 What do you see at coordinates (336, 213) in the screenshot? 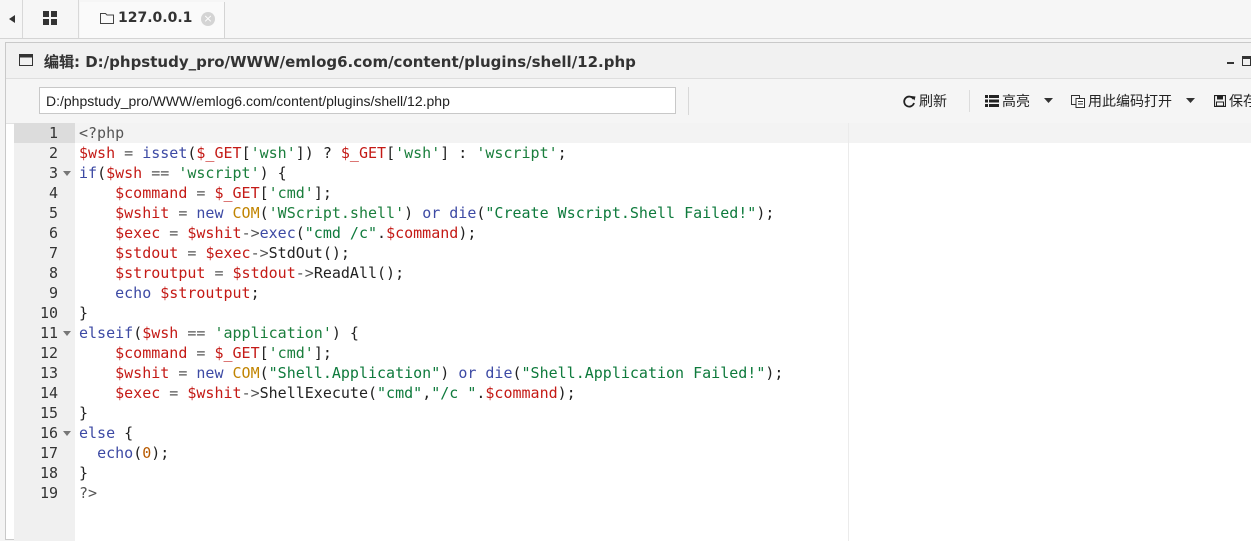
I see `code-token: 'WScript.shell'` at bounding box center [336, 213].